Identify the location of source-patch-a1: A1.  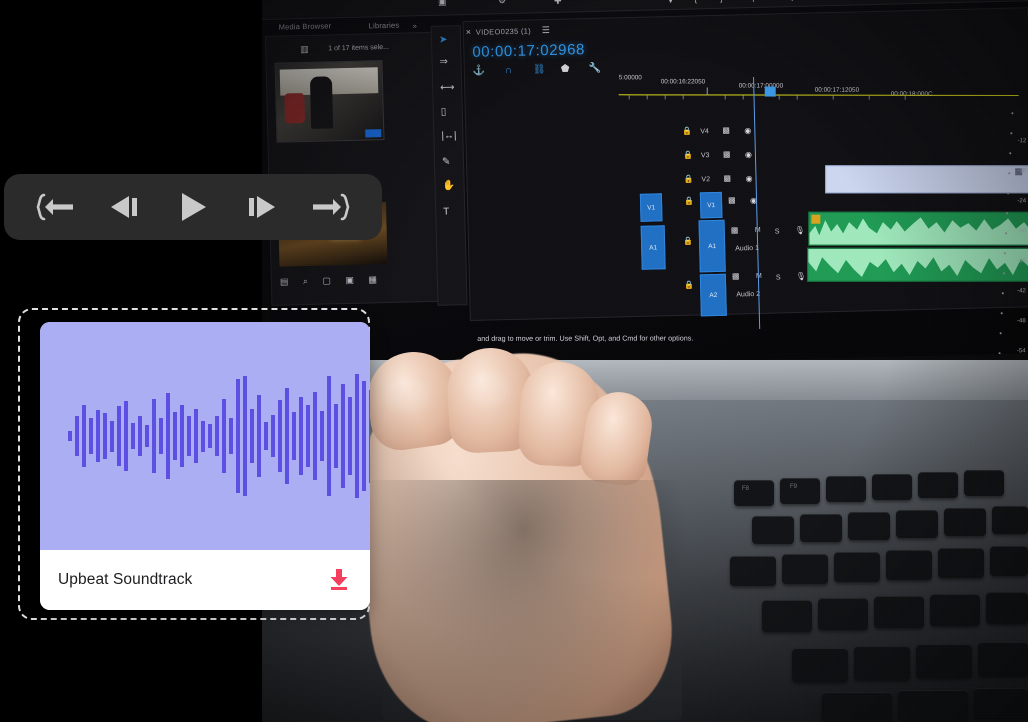
(712, 246).